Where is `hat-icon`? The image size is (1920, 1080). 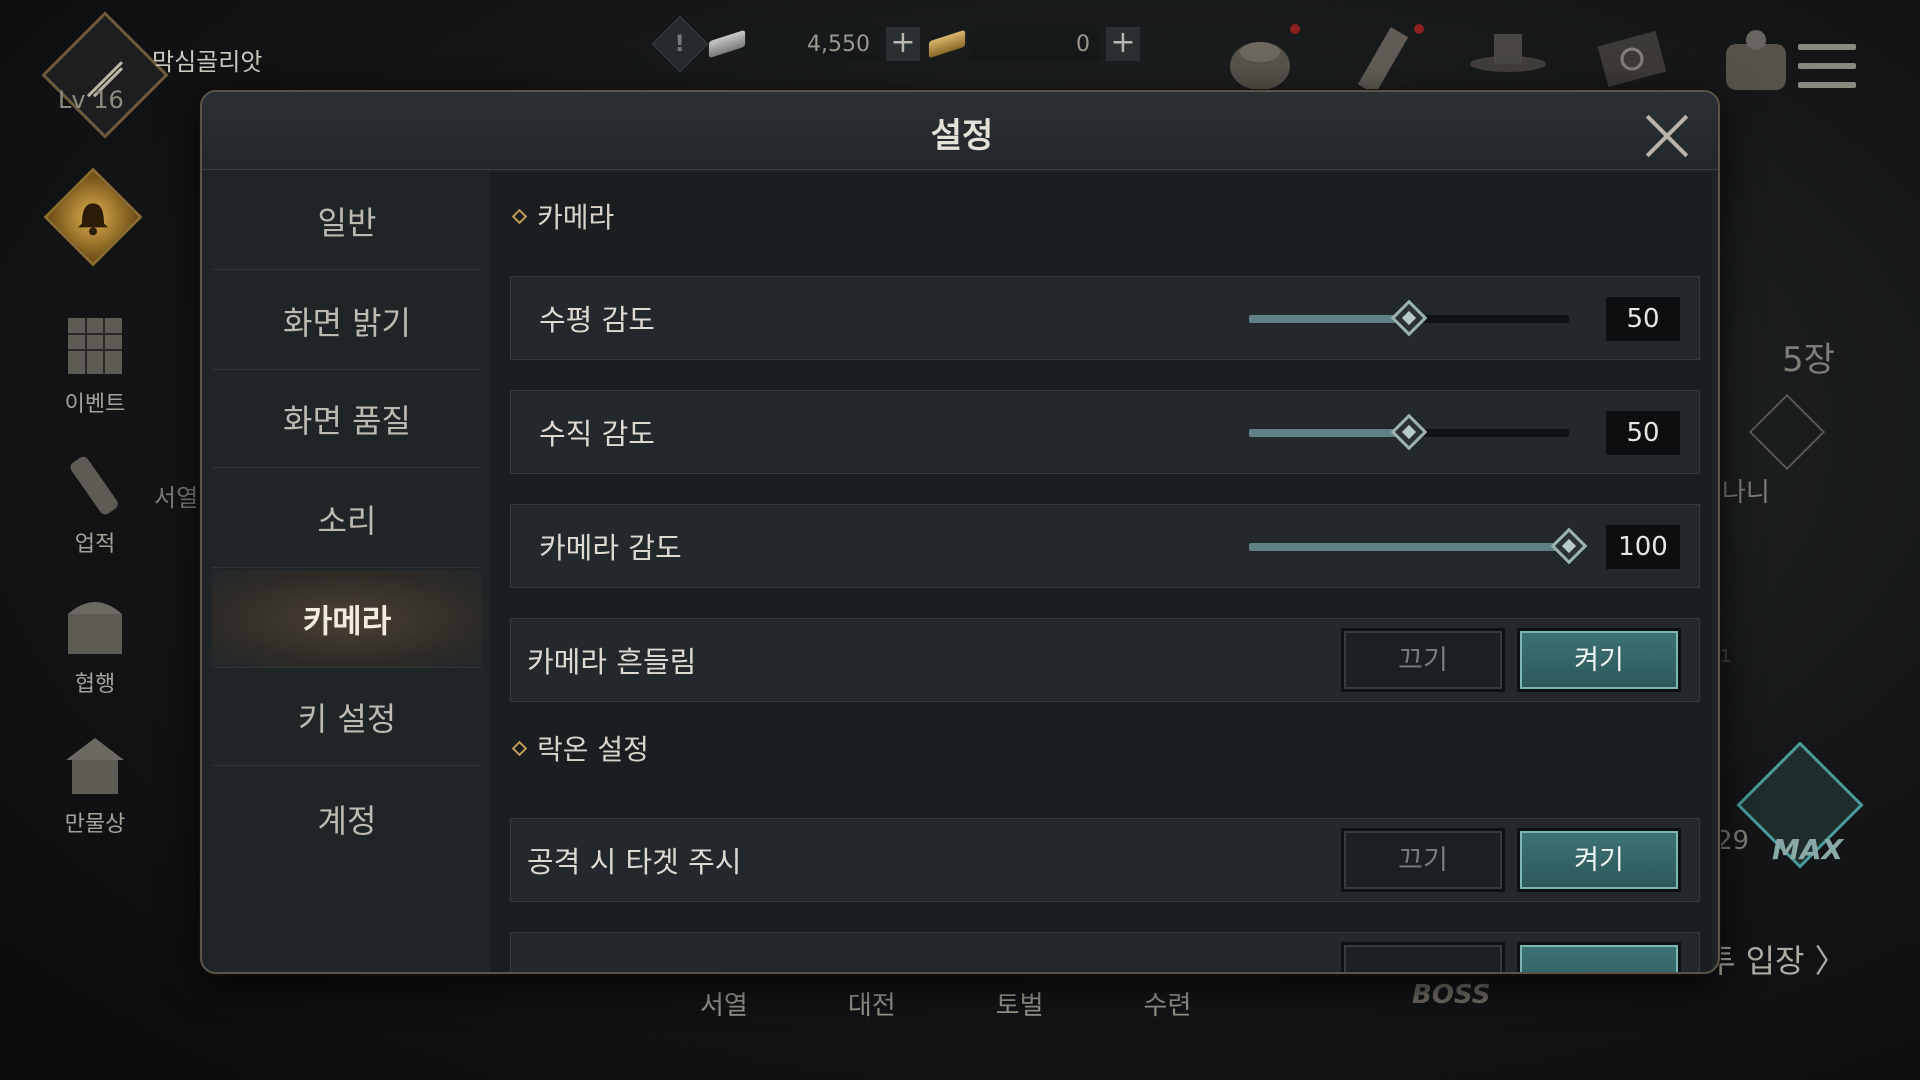
hat-icon is located at coordinates (1508, 59).